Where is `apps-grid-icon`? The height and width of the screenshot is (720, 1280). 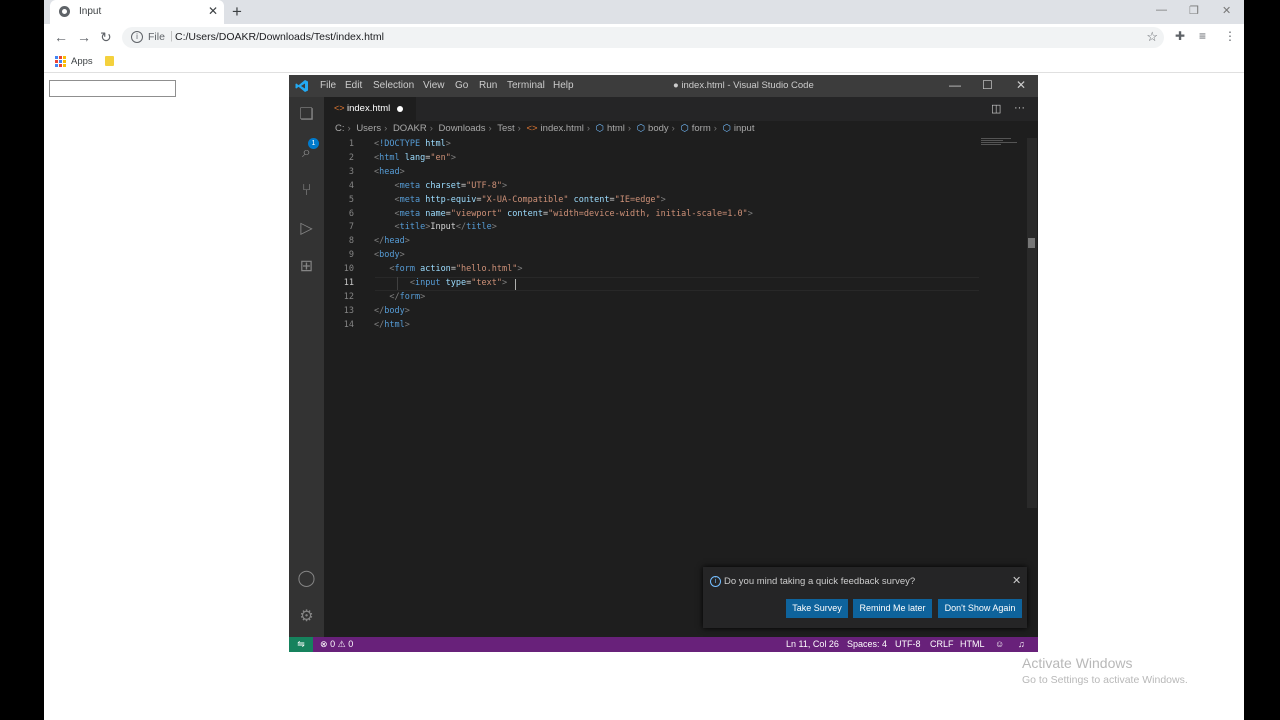
apps-grid-icon is located at coordinates (60, 61).